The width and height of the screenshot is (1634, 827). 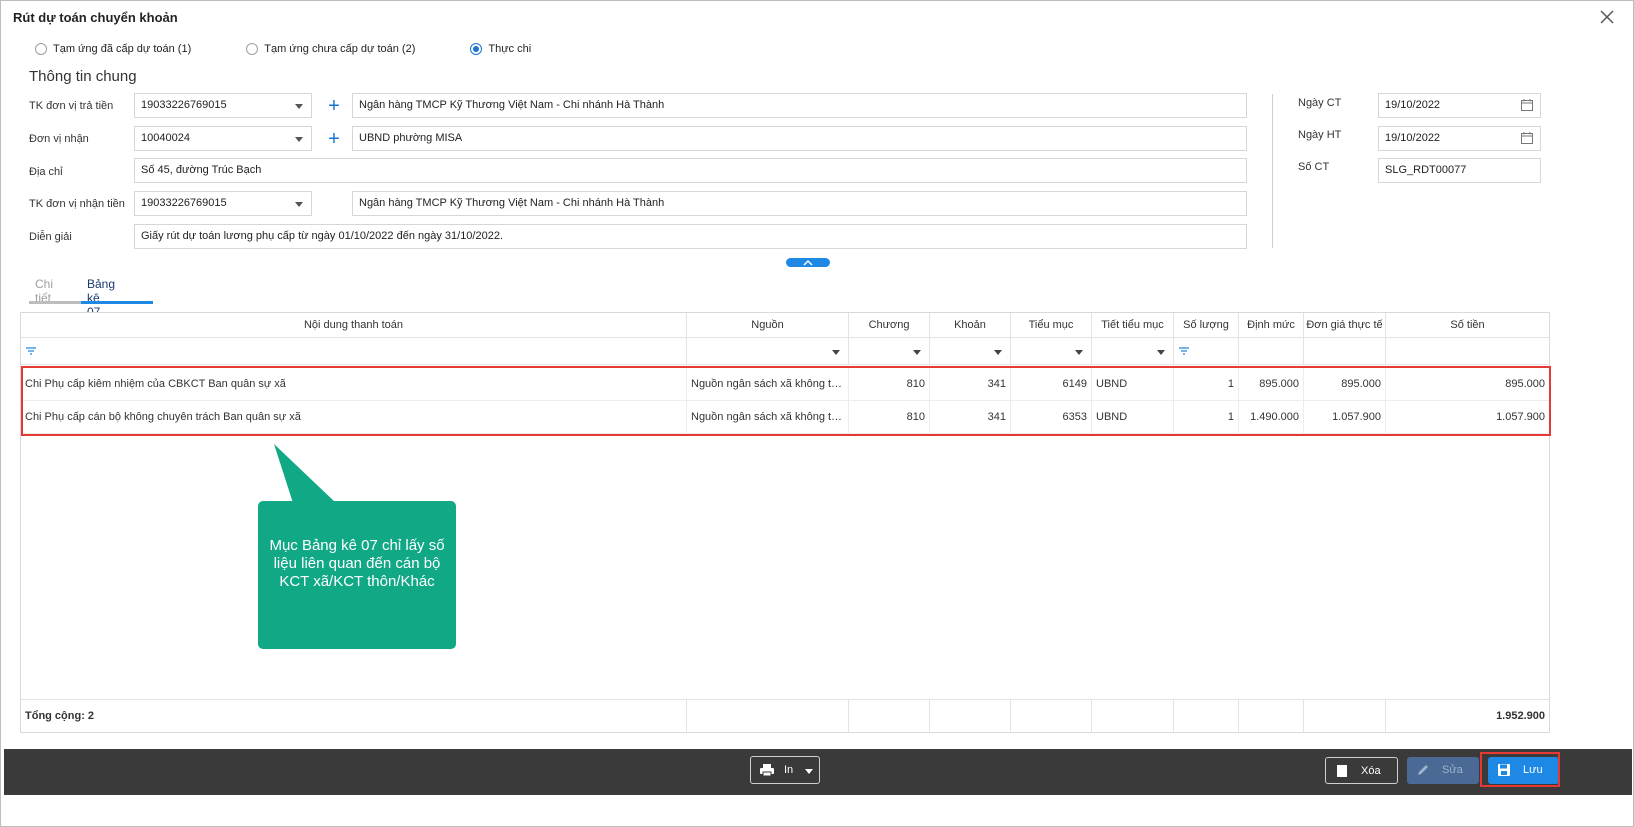 What do you see at coordinates (1607, 17) in the screenshot?
I see `close-icon` at bounding box center [1607, 17].